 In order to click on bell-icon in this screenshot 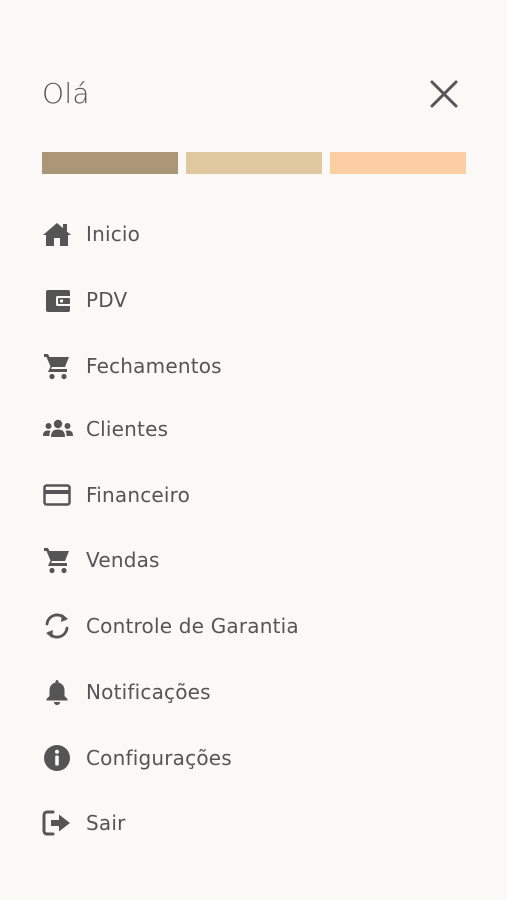, I will do `click(58, 692)`.